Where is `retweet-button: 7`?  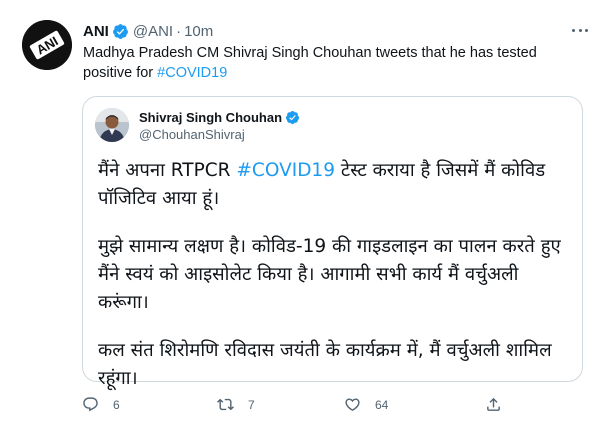
retweet-button: 7 is located at coordinates (236, 404).